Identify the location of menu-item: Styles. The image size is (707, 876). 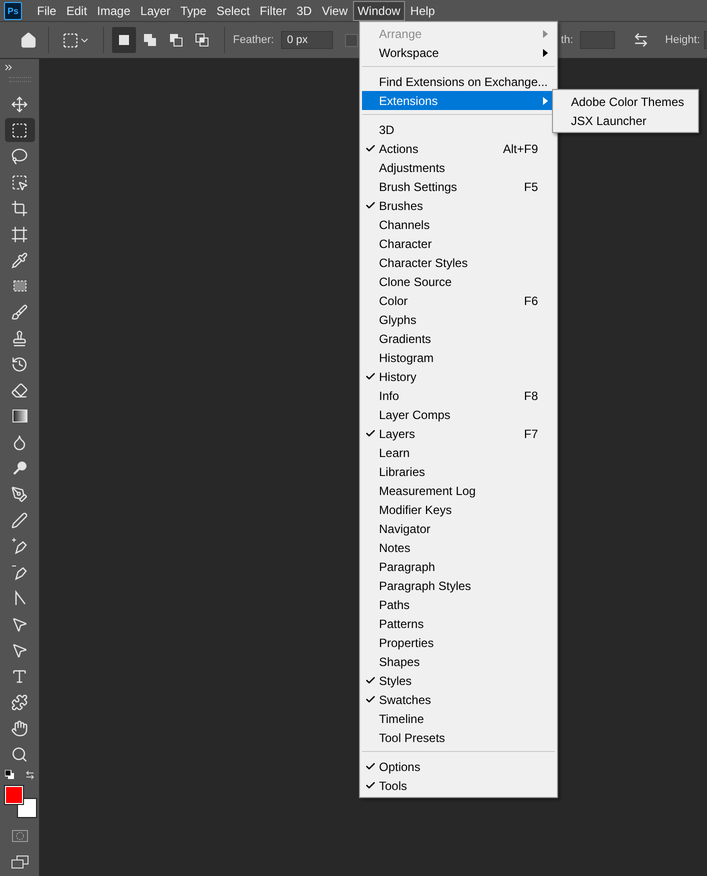
(458, 680).